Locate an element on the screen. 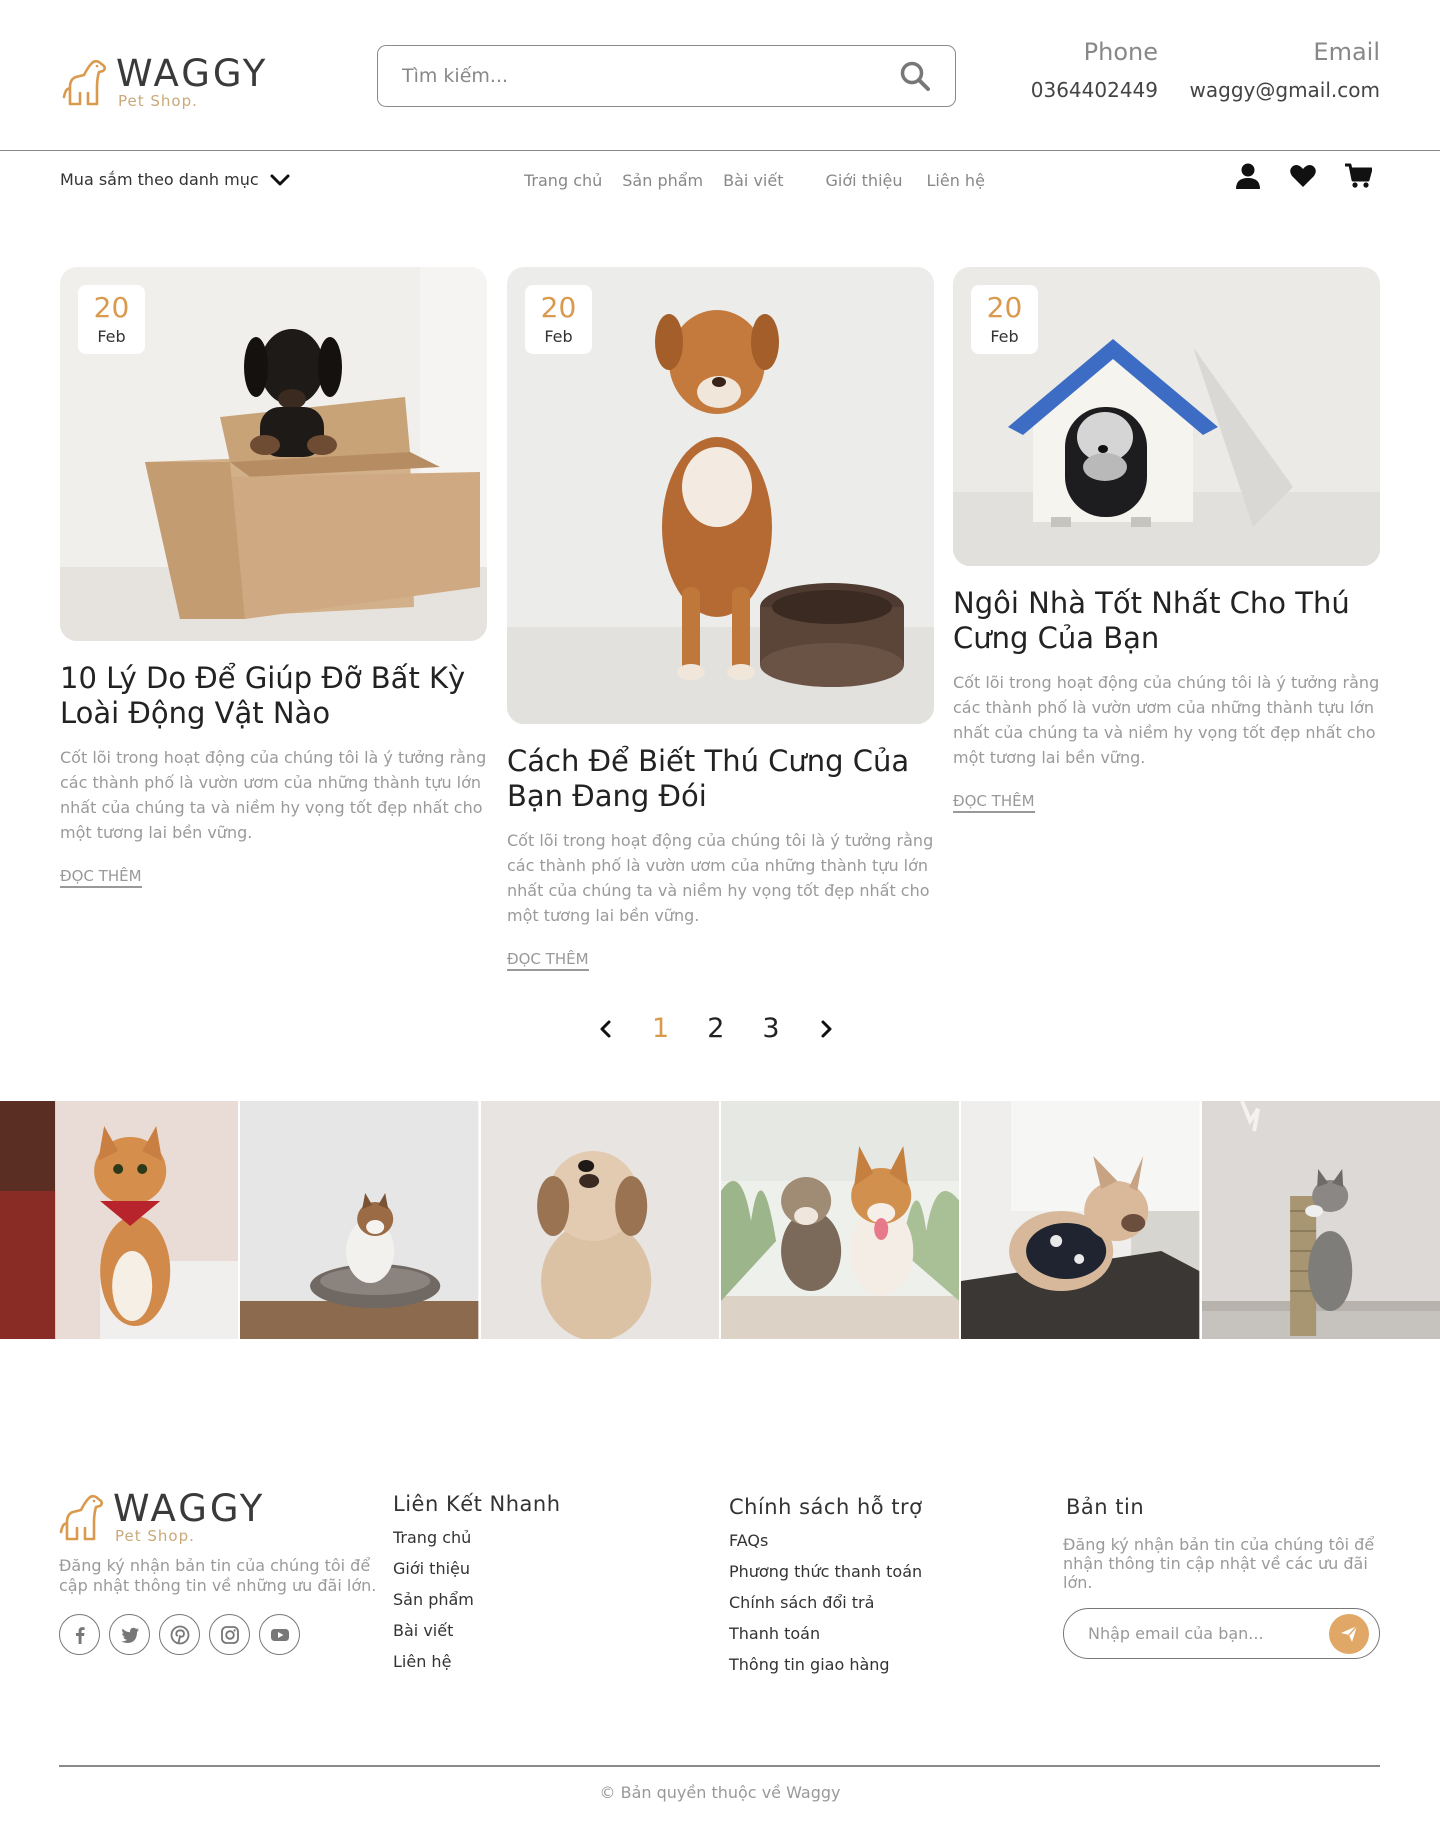 This screenshot has height=1822, width=1440. user-icon is located at coordinates (1248, 176).